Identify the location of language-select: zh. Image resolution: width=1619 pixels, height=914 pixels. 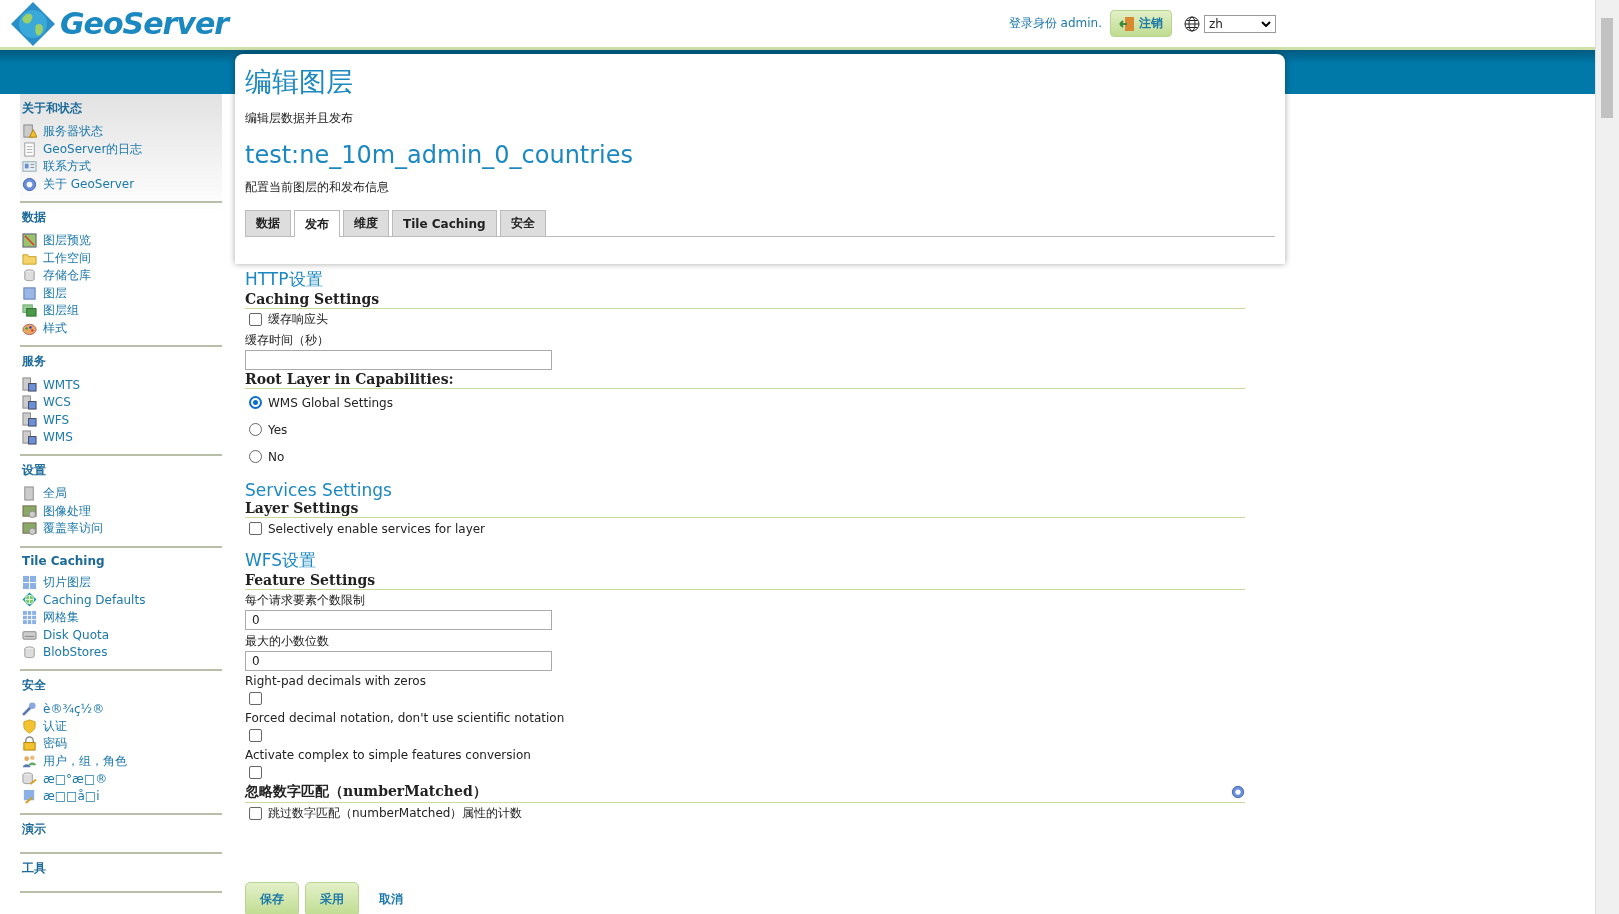
(1240, 23).